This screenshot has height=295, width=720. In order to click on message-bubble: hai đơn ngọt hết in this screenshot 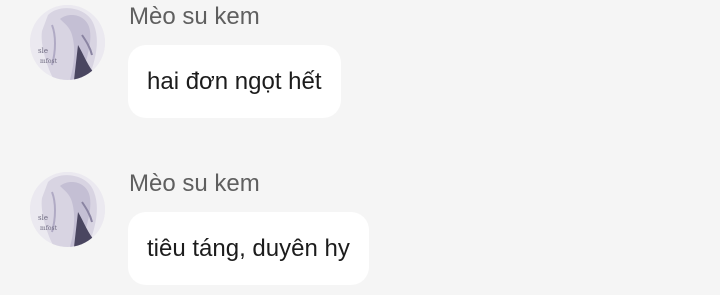, I will do `click(234, 81)`.